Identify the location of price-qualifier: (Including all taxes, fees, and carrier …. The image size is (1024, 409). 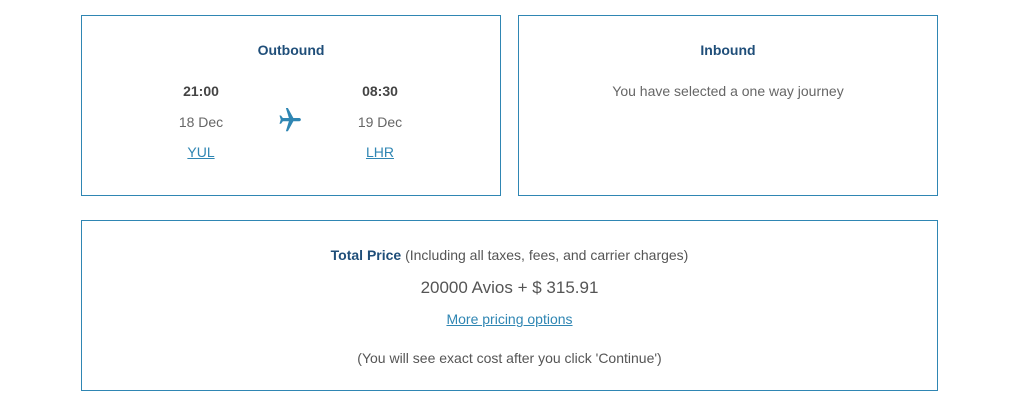
(547, 255).